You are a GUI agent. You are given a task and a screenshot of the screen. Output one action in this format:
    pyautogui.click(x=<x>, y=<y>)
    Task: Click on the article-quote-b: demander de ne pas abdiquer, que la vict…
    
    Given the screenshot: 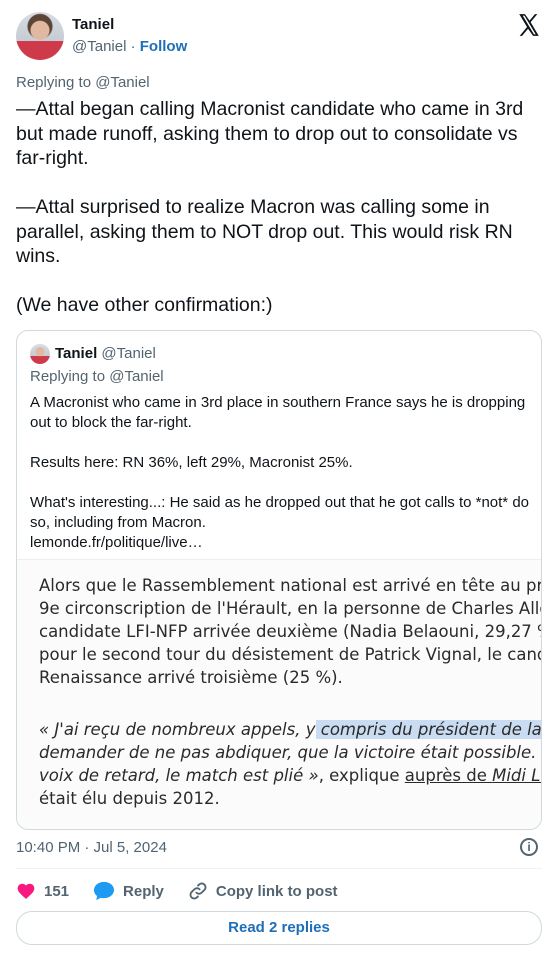 What is the action you would take?
    pyautogui.click(x=290, y=752)
    